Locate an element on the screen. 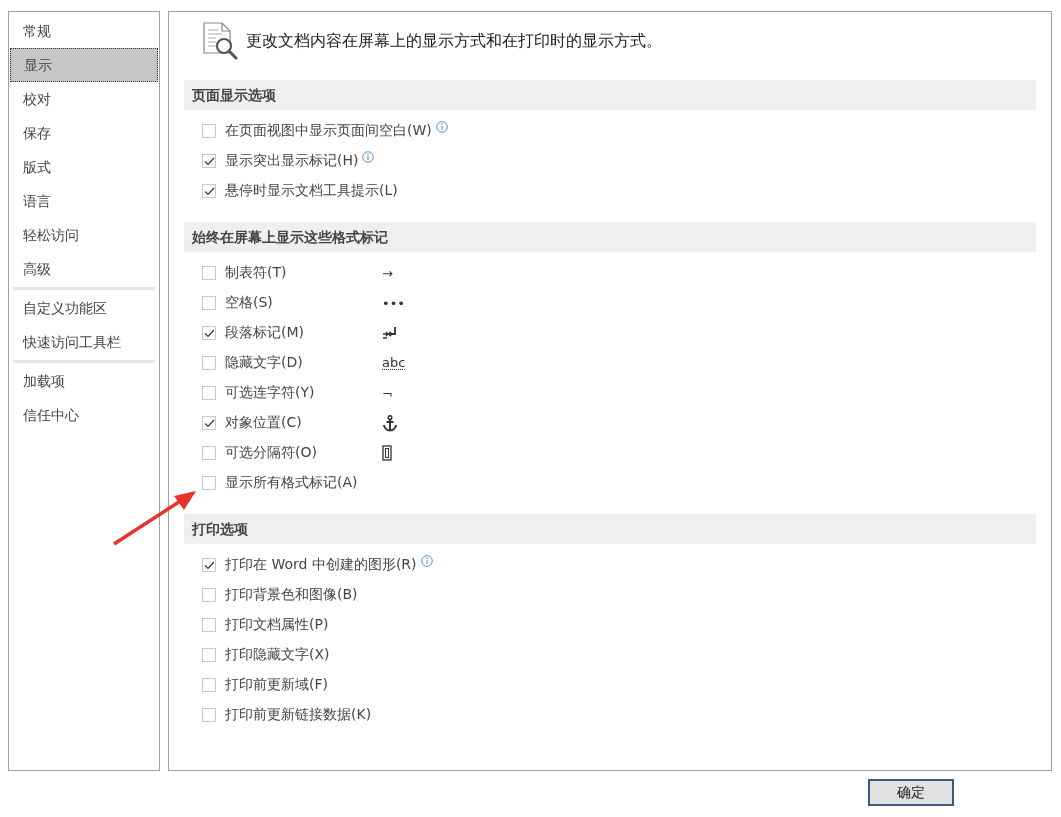  category-item: 快速访问工具栏 is located at coordinates (84, 342).